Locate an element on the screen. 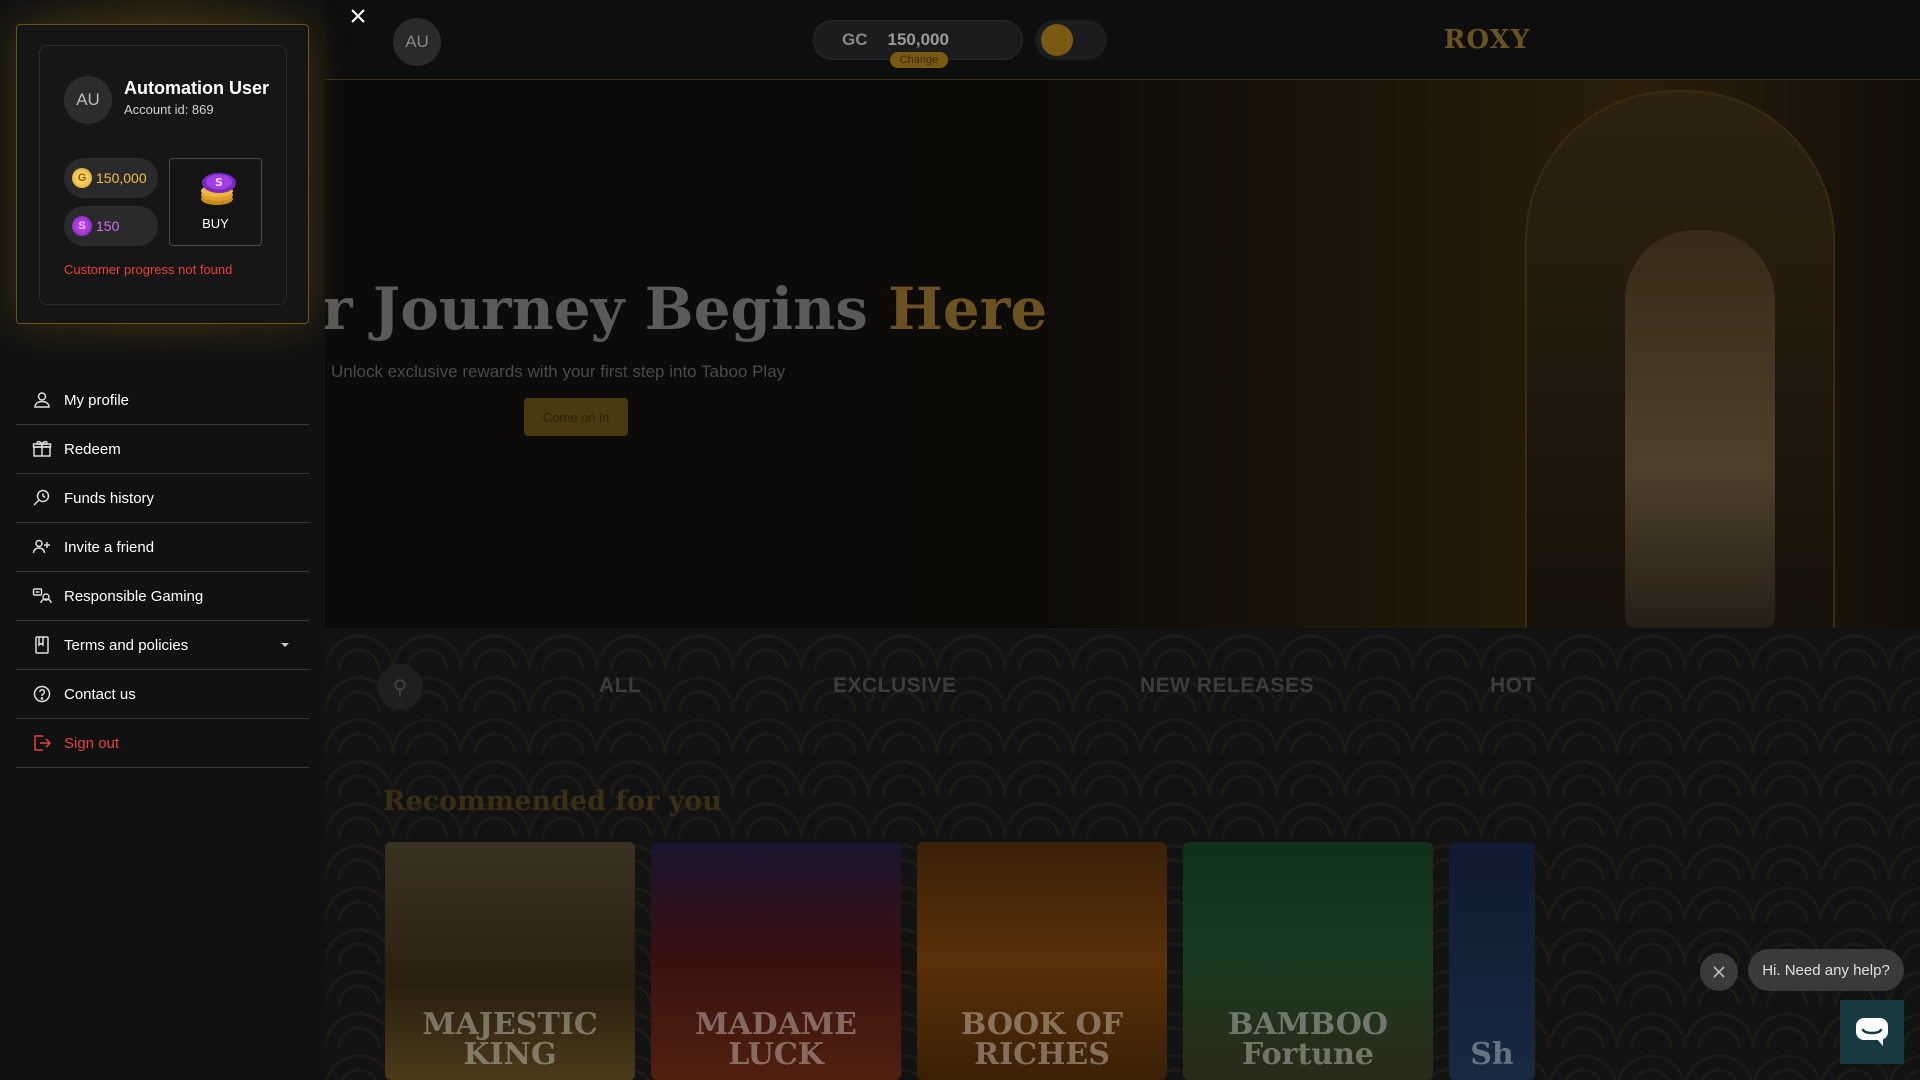 This screenshot has height=1080, width=1920. coin-icon is located at coordinates (1057, 40).